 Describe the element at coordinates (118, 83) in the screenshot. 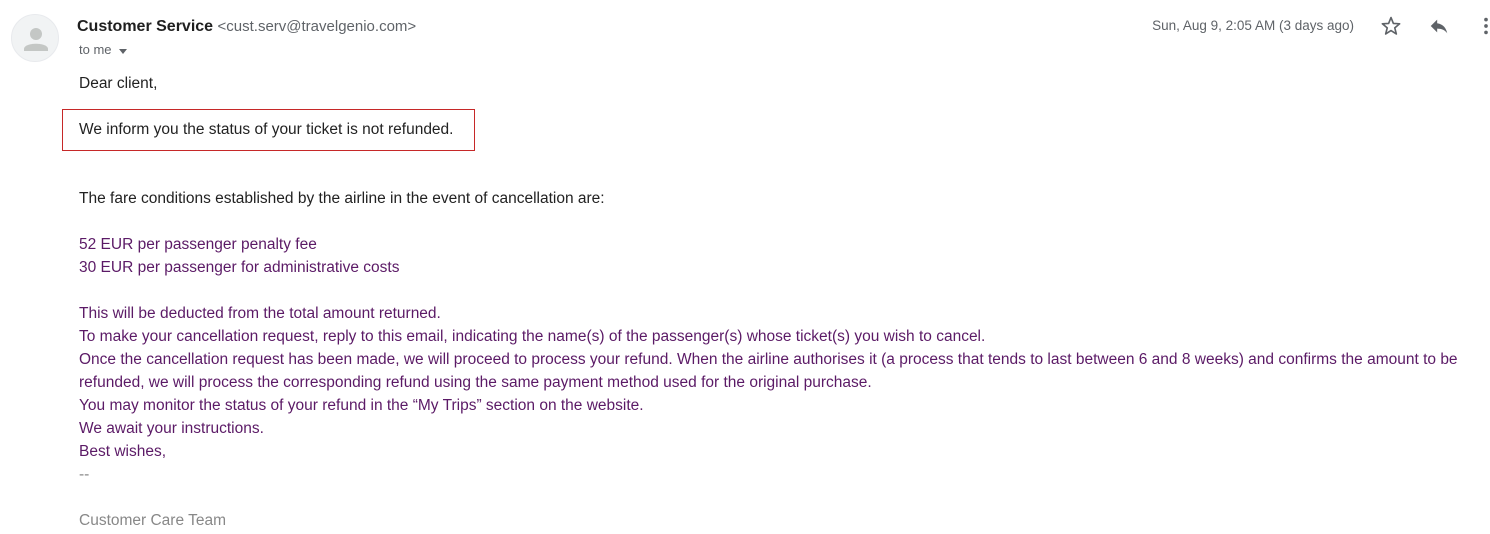

I see `greeting: Dear client,` at that location.